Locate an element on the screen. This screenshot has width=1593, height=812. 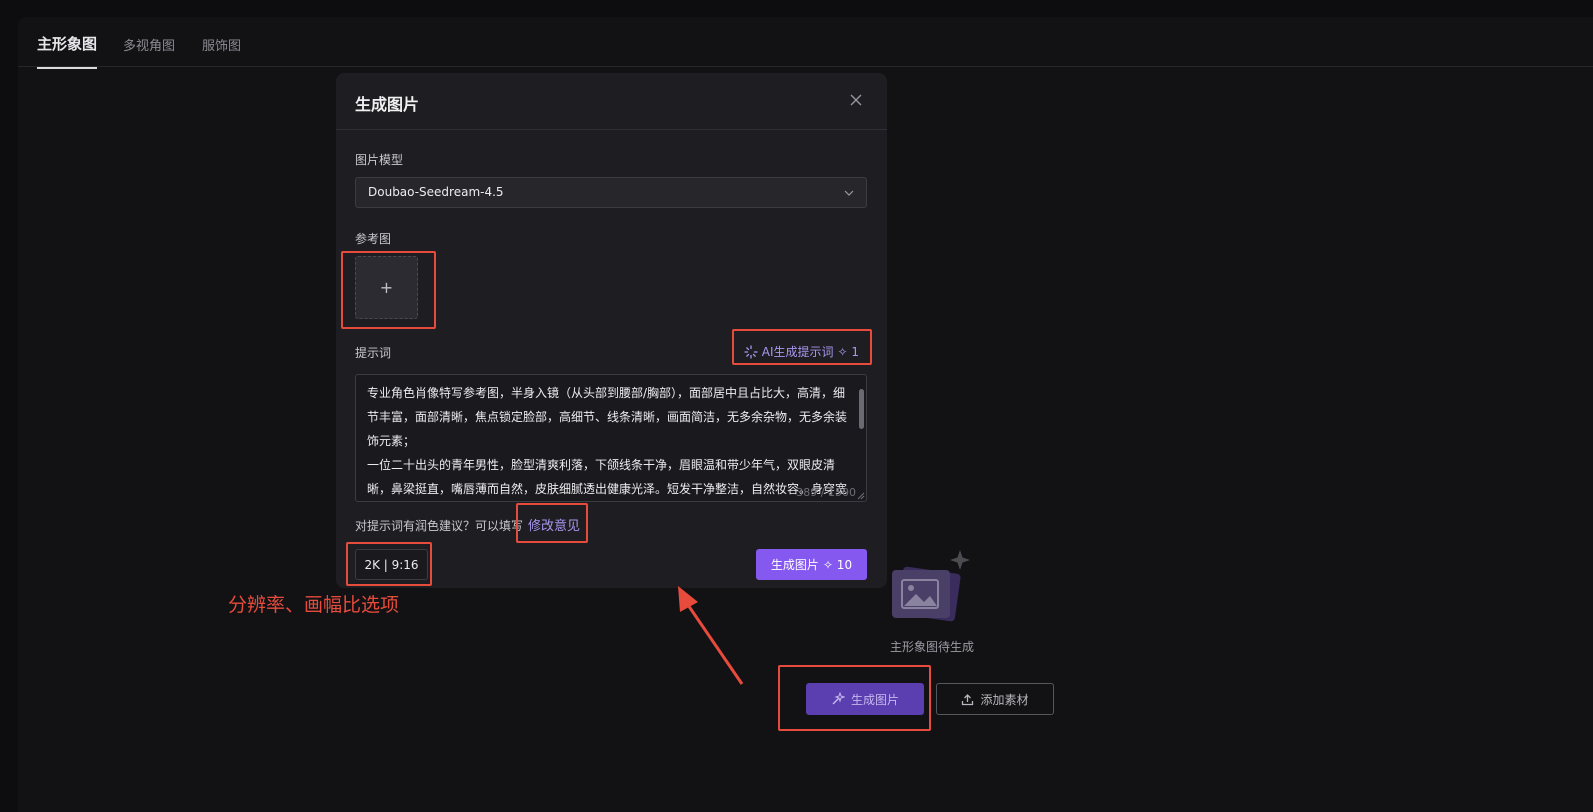
suggest-link: 修改意见 is located at coordinates (554, 524).